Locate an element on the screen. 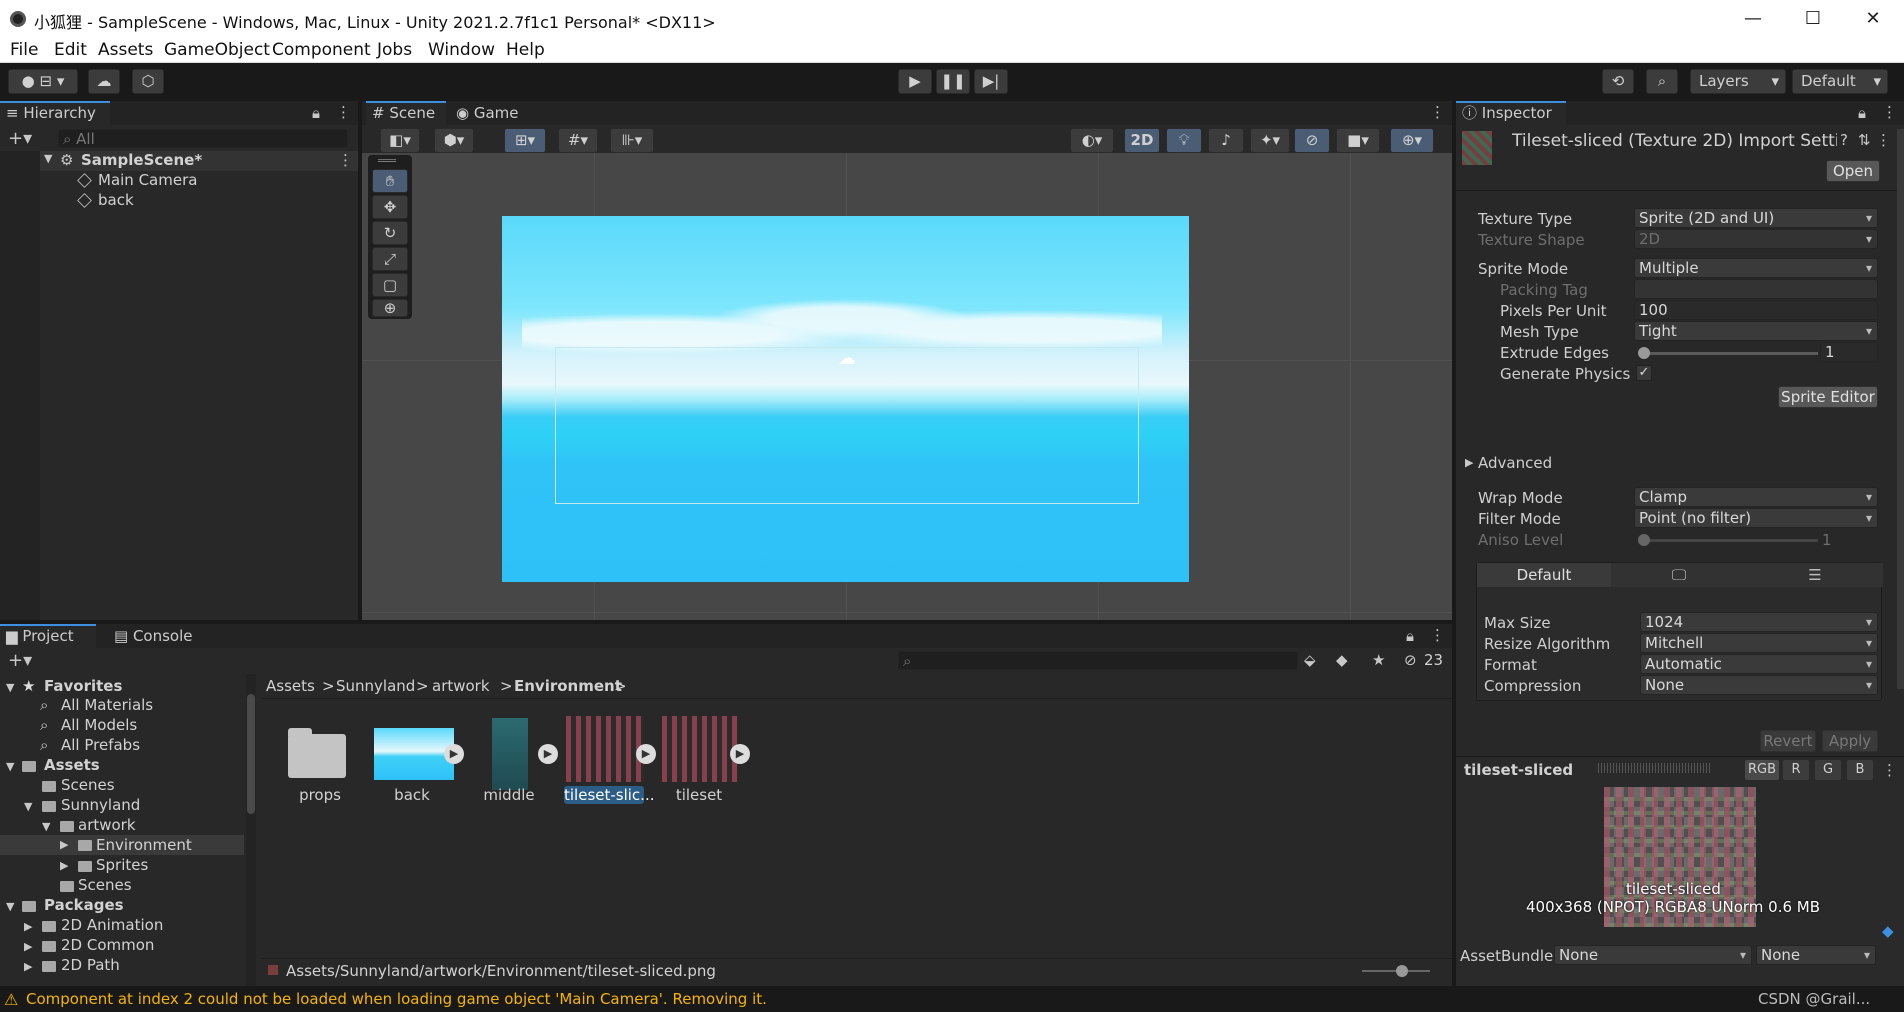  favorite-item: All Materials is located at coordinates (107, 705).